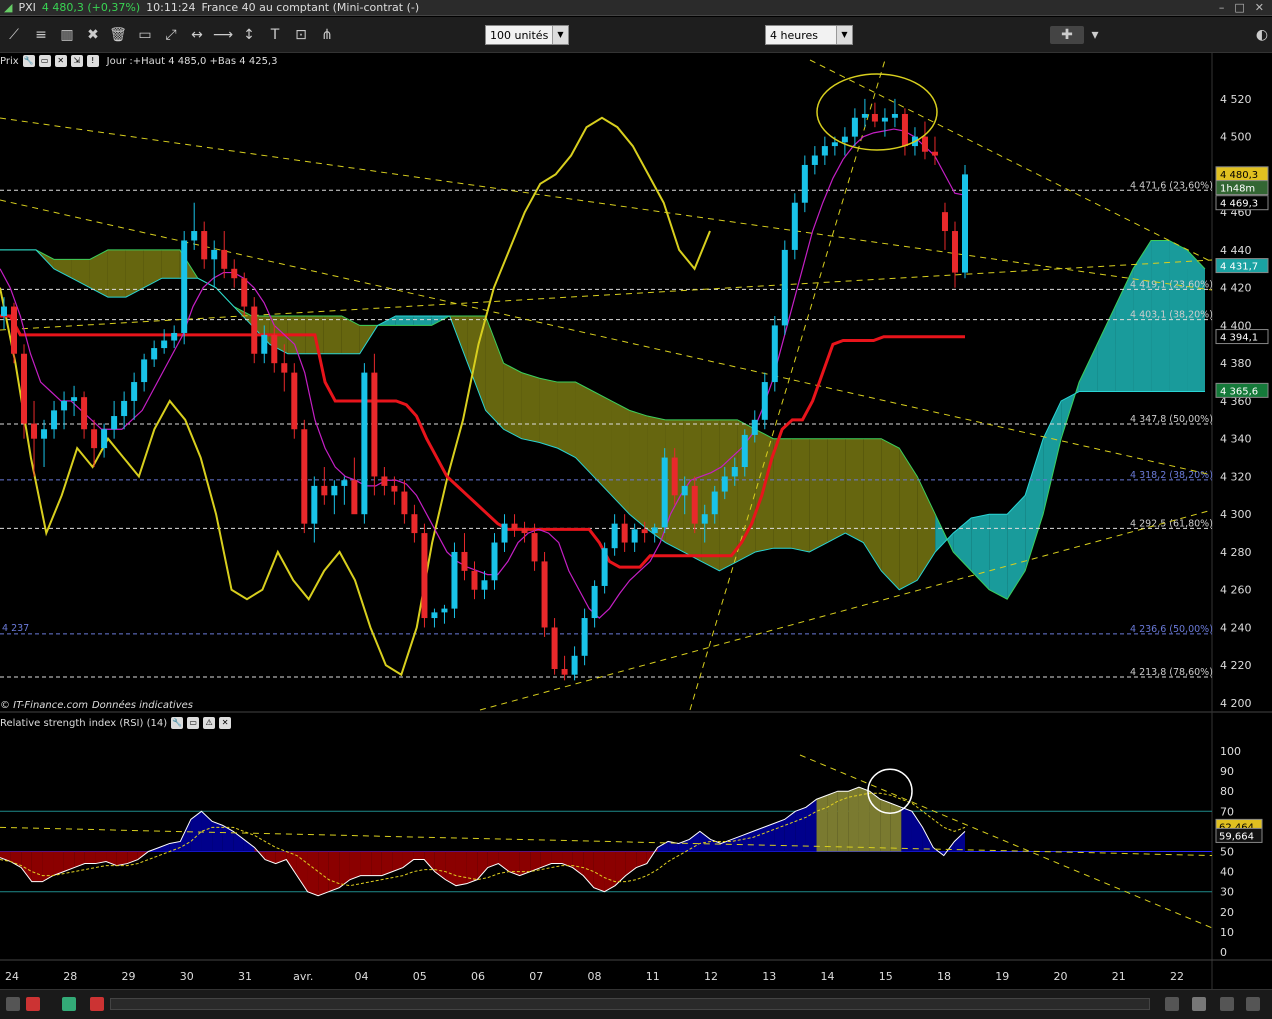  Describe the element at coordinates (249, 35) in the screenshot. I see `hline-icon: ↕` at that location.